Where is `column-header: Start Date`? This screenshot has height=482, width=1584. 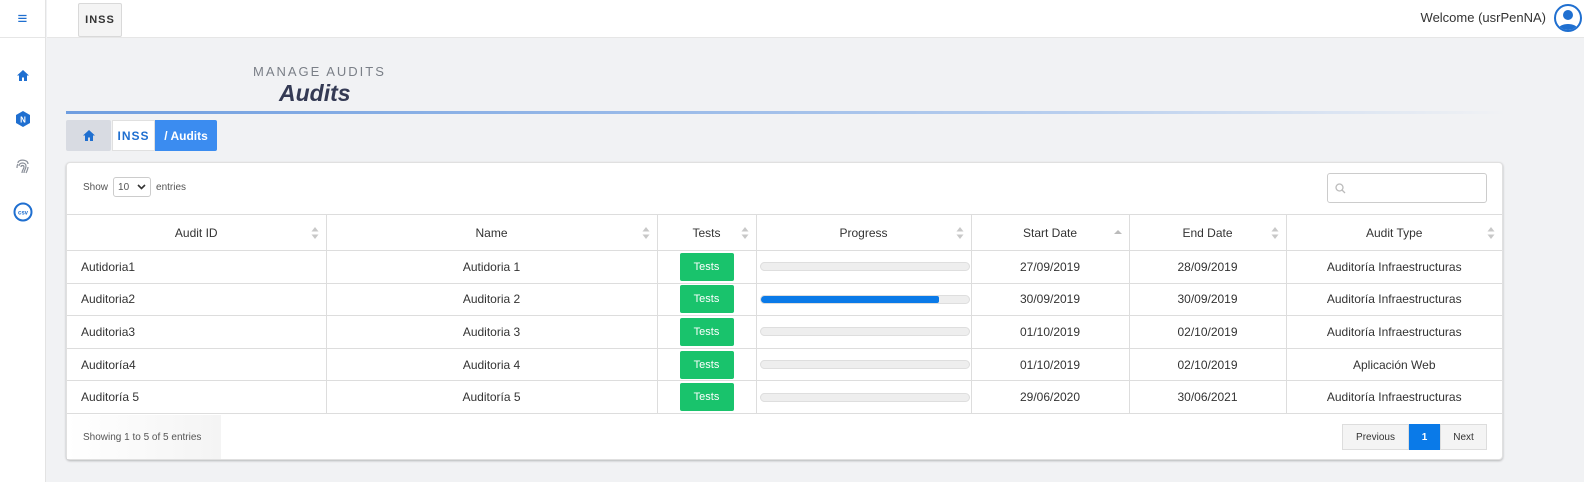 column-header: Start Date is located at coordinates (1050, 232).